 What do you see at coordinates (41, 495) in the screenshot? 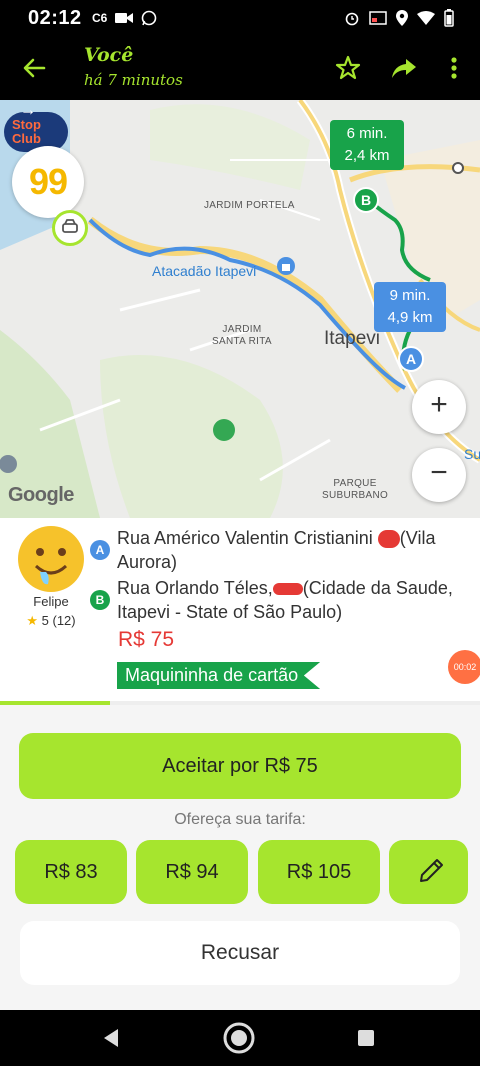
I see `google-logo: Google` at bounding box center [41, 495].